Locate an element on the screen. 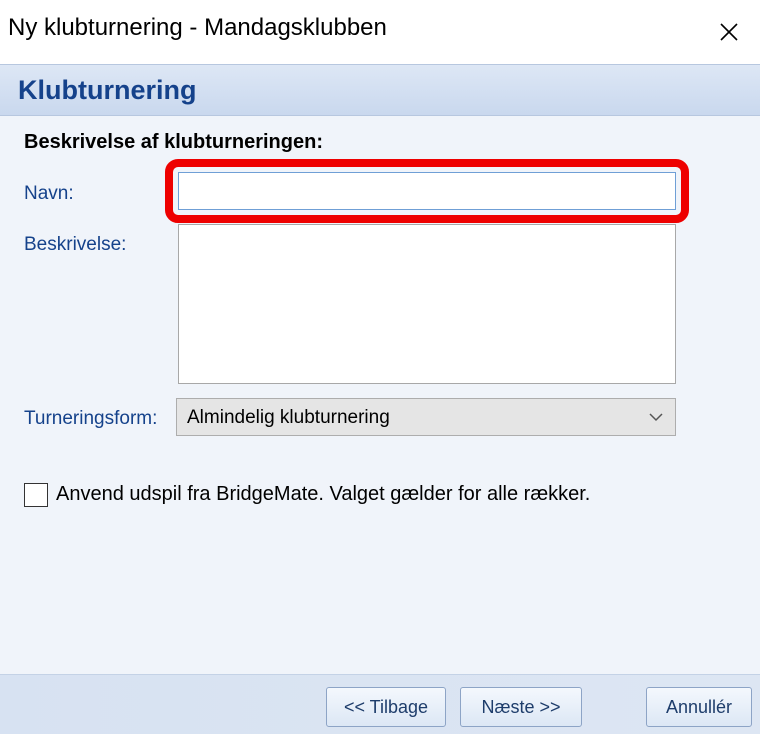  close-icon is located at coordinates (729, 32).